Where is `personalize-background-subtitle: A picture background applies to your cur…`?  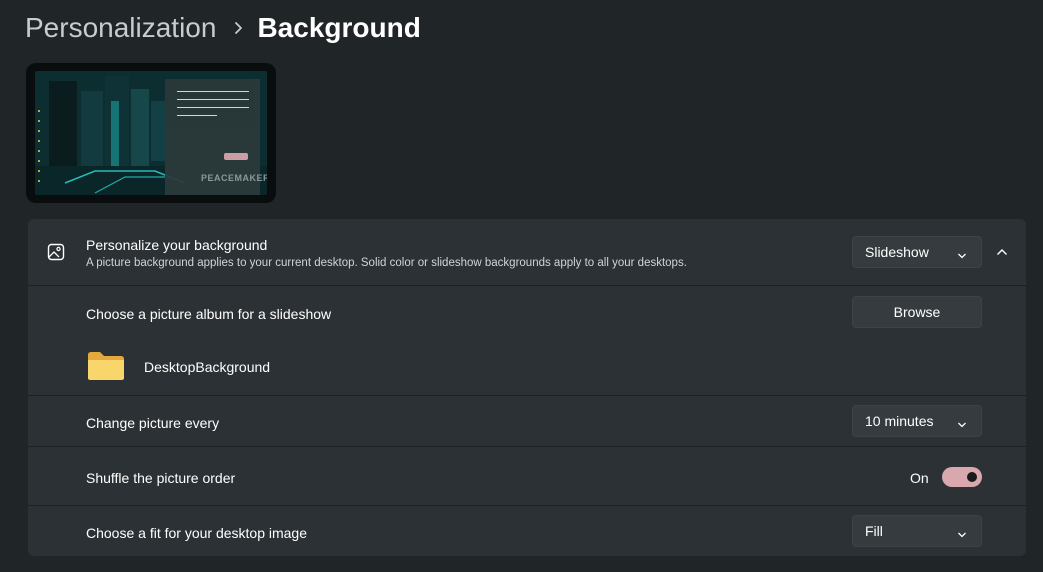 personalize-background-subtitle: A picture background applies to your cur… is located at coordinates (386, 263).